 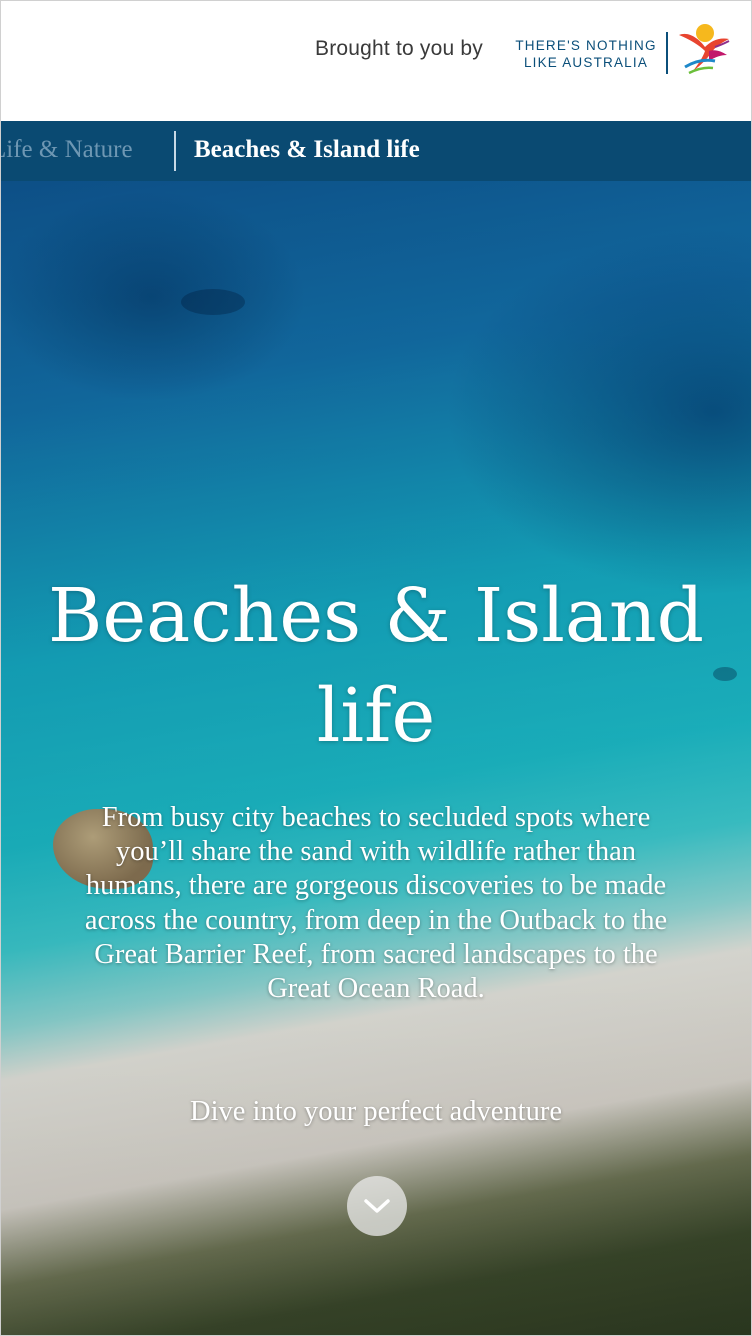 What do you see at coordinates (213, 302) in the screenshot?
I see `reef-patch` at bounding box center [213, 302].